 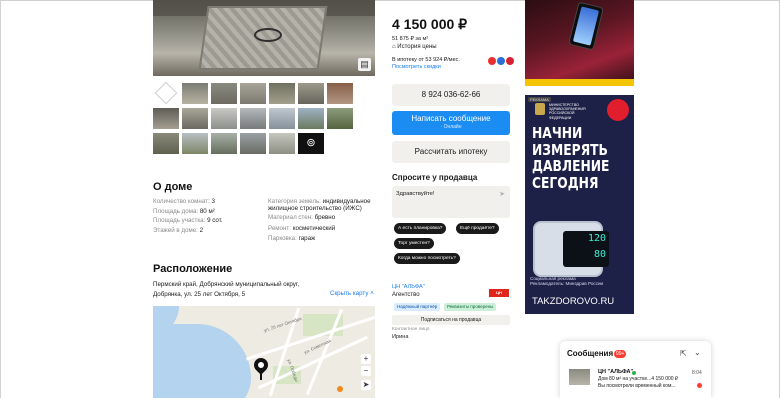 I want to click on price: 4 150 000 ₽, so click(x=430, y=24).